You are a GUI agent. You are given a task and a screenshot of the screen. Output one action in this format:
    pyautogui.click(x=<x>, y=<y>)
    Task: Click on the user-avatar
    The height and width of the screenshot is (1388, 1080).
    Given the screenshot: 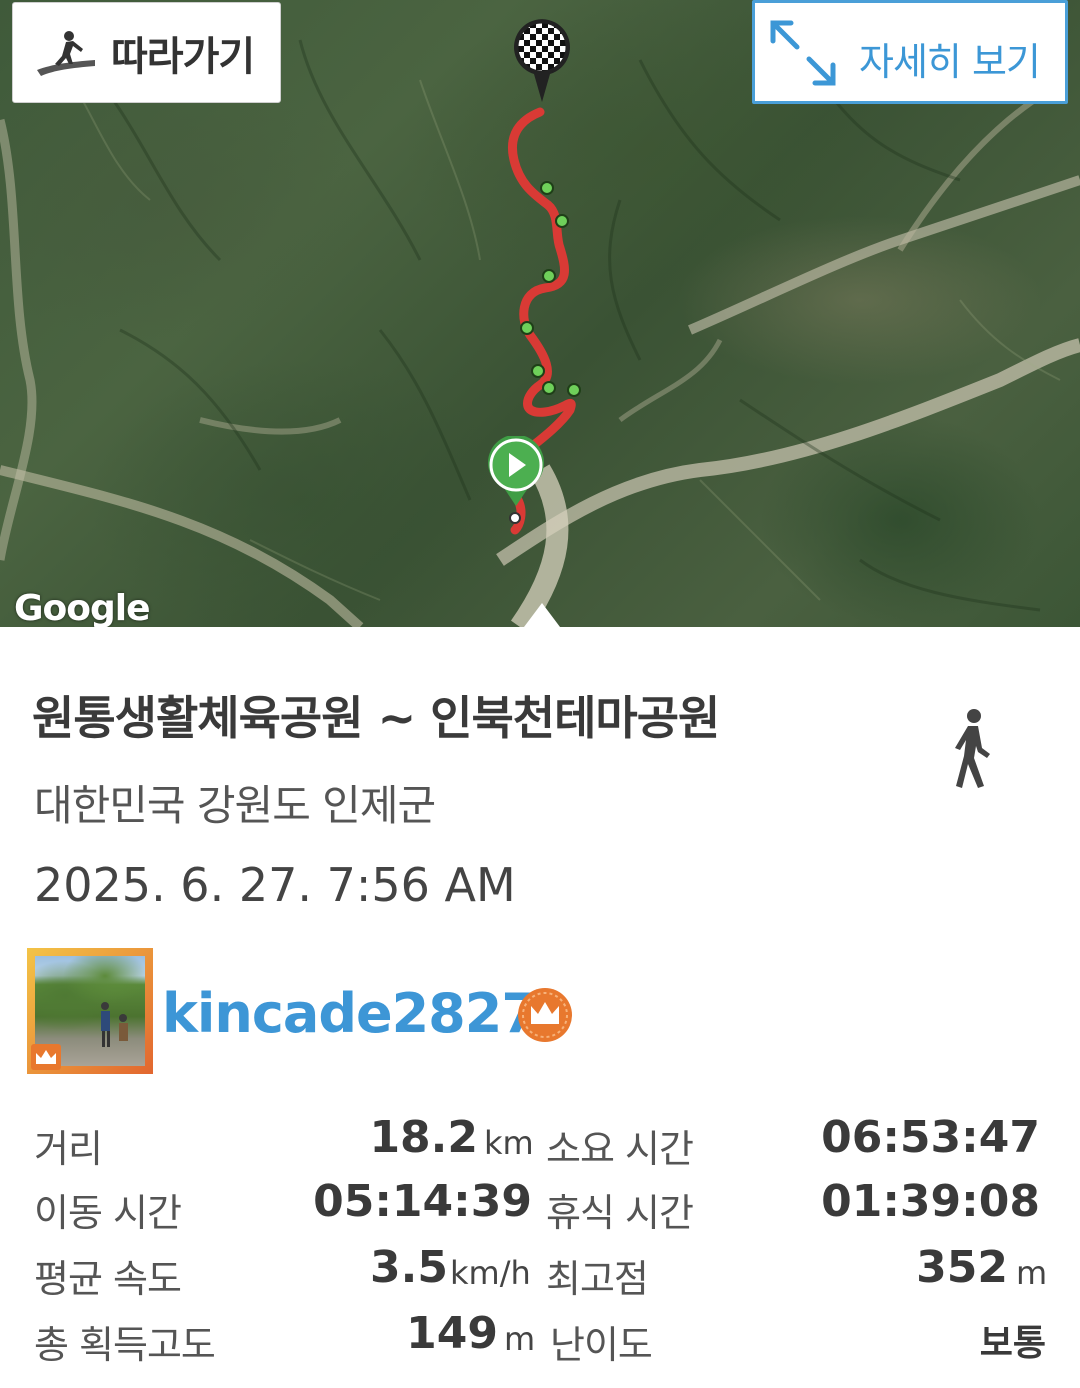 What is the action you would take?
    pyautogui.click(x=90, y=1011)
    